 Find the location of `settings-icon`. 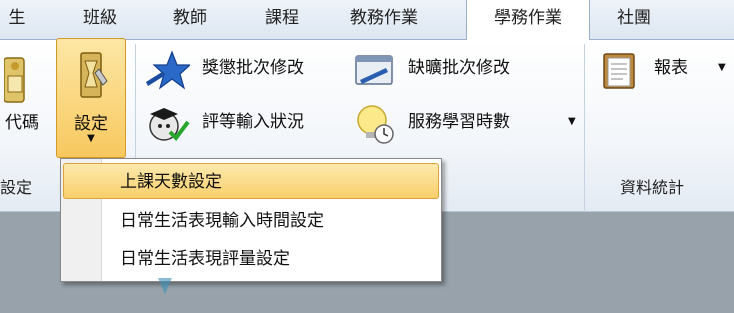

settings-icon is located at coordinates (94, 75).